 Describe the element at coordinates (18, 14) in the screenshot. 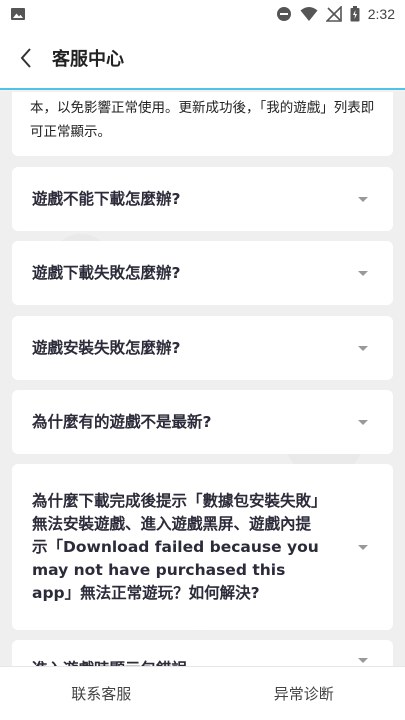

I see `image-icon` at that location.